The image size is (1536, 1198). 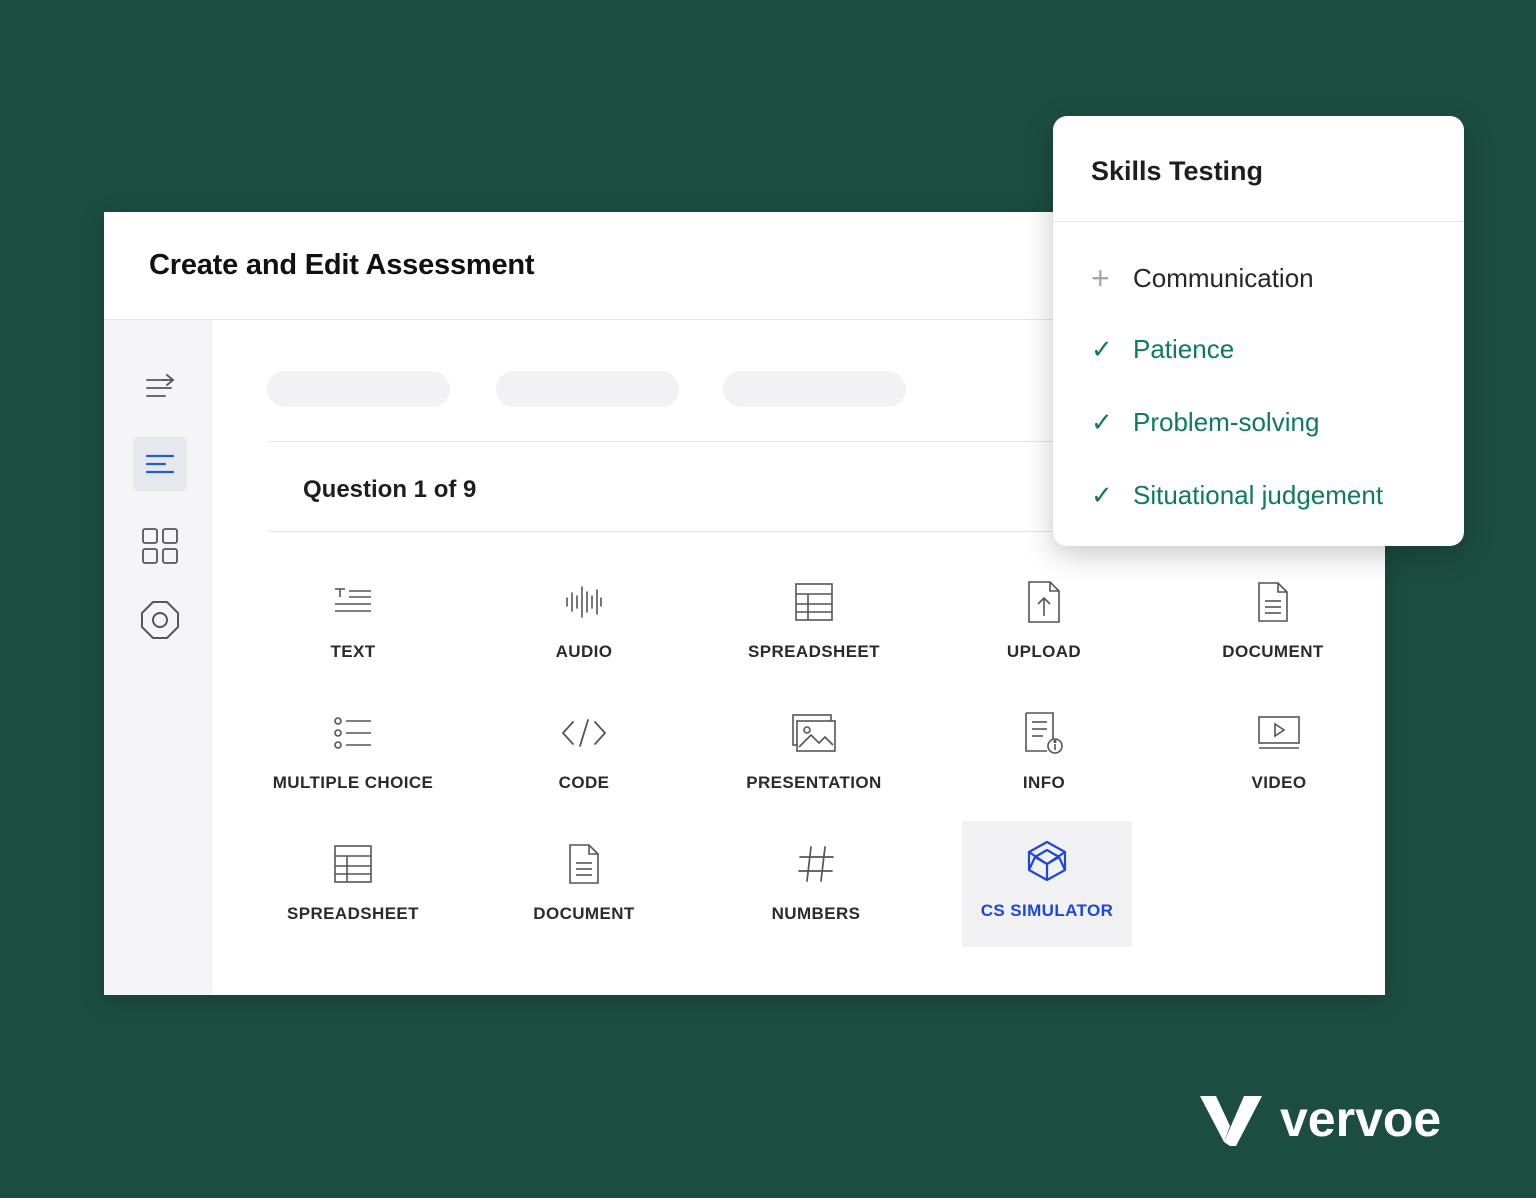 What do you see at coordinates (1258, 169) in the screenshot?
I see `skills-panel-title: Skills Testing` at bounding box center [1258, 169].